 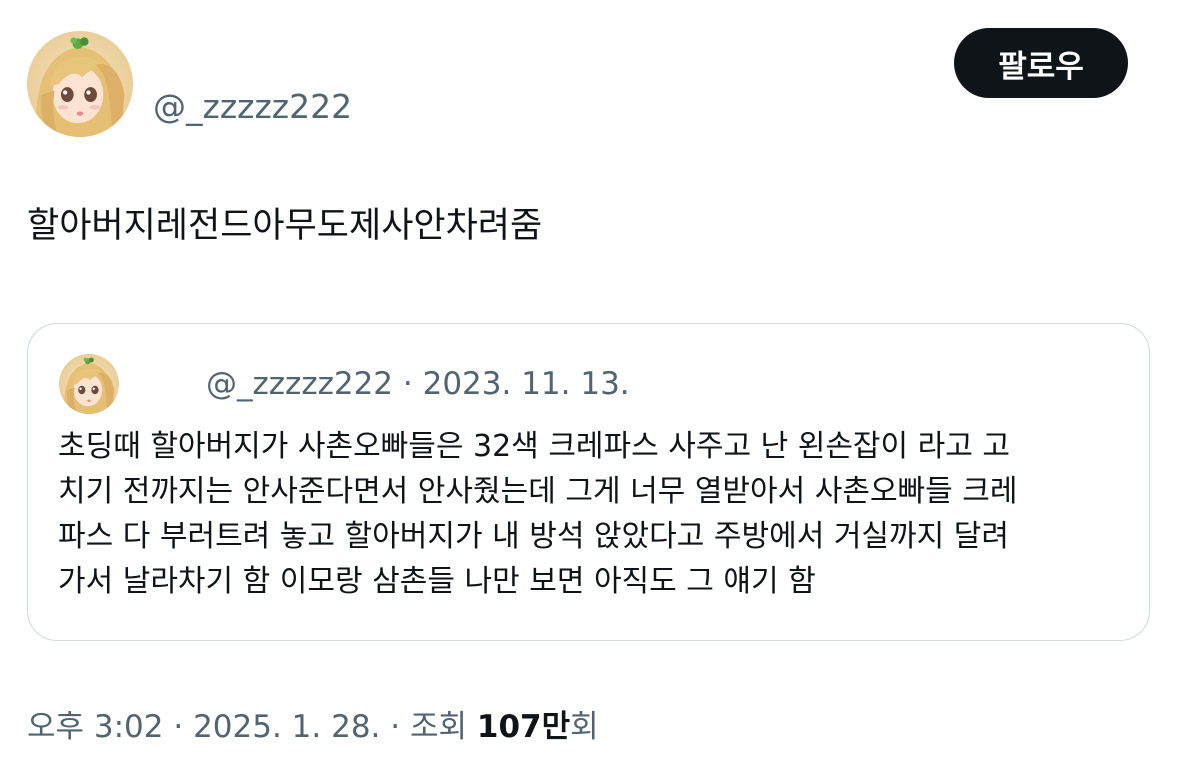 I want to click on quoted-meta: @_zzzzz222 · 2023. 11. 13., so click(x=418, y=384).